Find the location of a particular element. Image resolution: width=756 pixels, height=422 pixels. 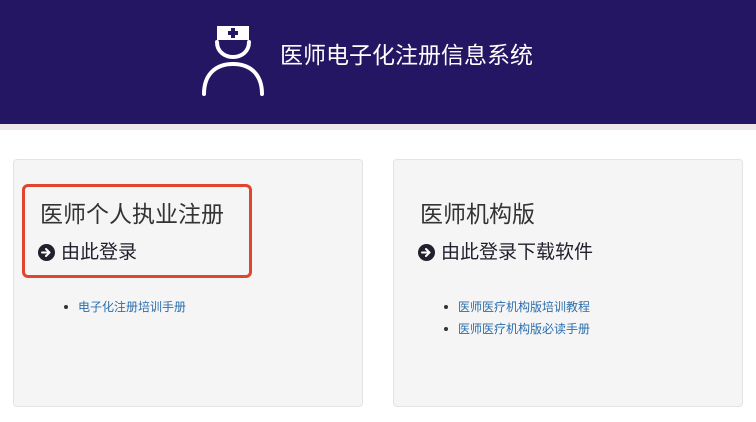

list-item: 医师医疗机构版培训教程 is located at coordinates (517, 307).